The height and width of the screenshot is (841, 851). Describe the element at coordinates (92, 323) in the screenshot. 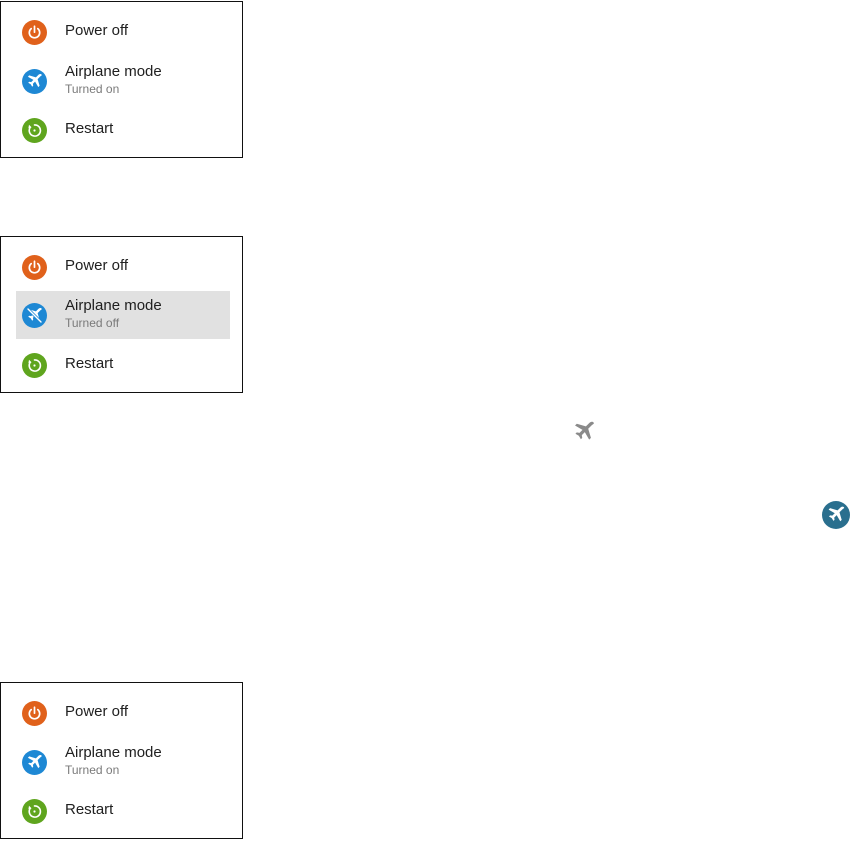

I see `airplane-mode-status: Turned off` at that location.